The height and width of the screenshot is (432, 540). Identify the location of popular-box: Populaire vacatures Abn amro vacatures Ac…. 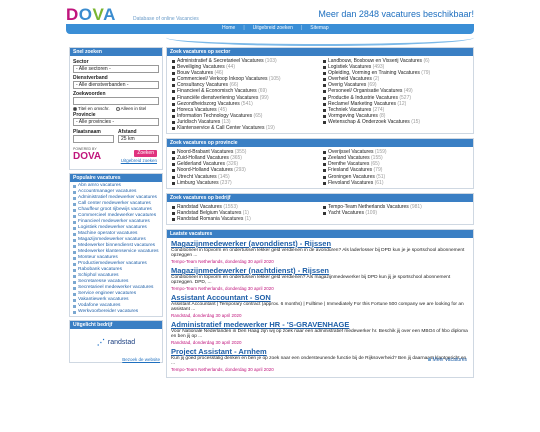
(116, 245).